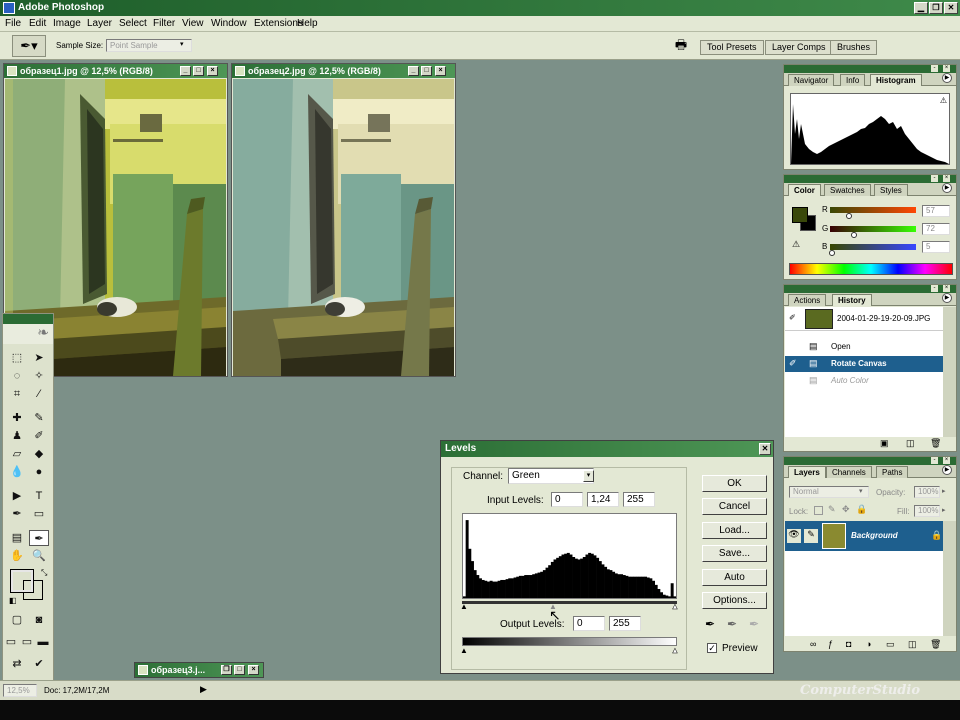 The height and width of the screenshot is (720, 960). What do you see at coordinates (464, 650) in the screenshot?
I see `output-black-slider-icon: ▲` at bounding box center [464, 650].